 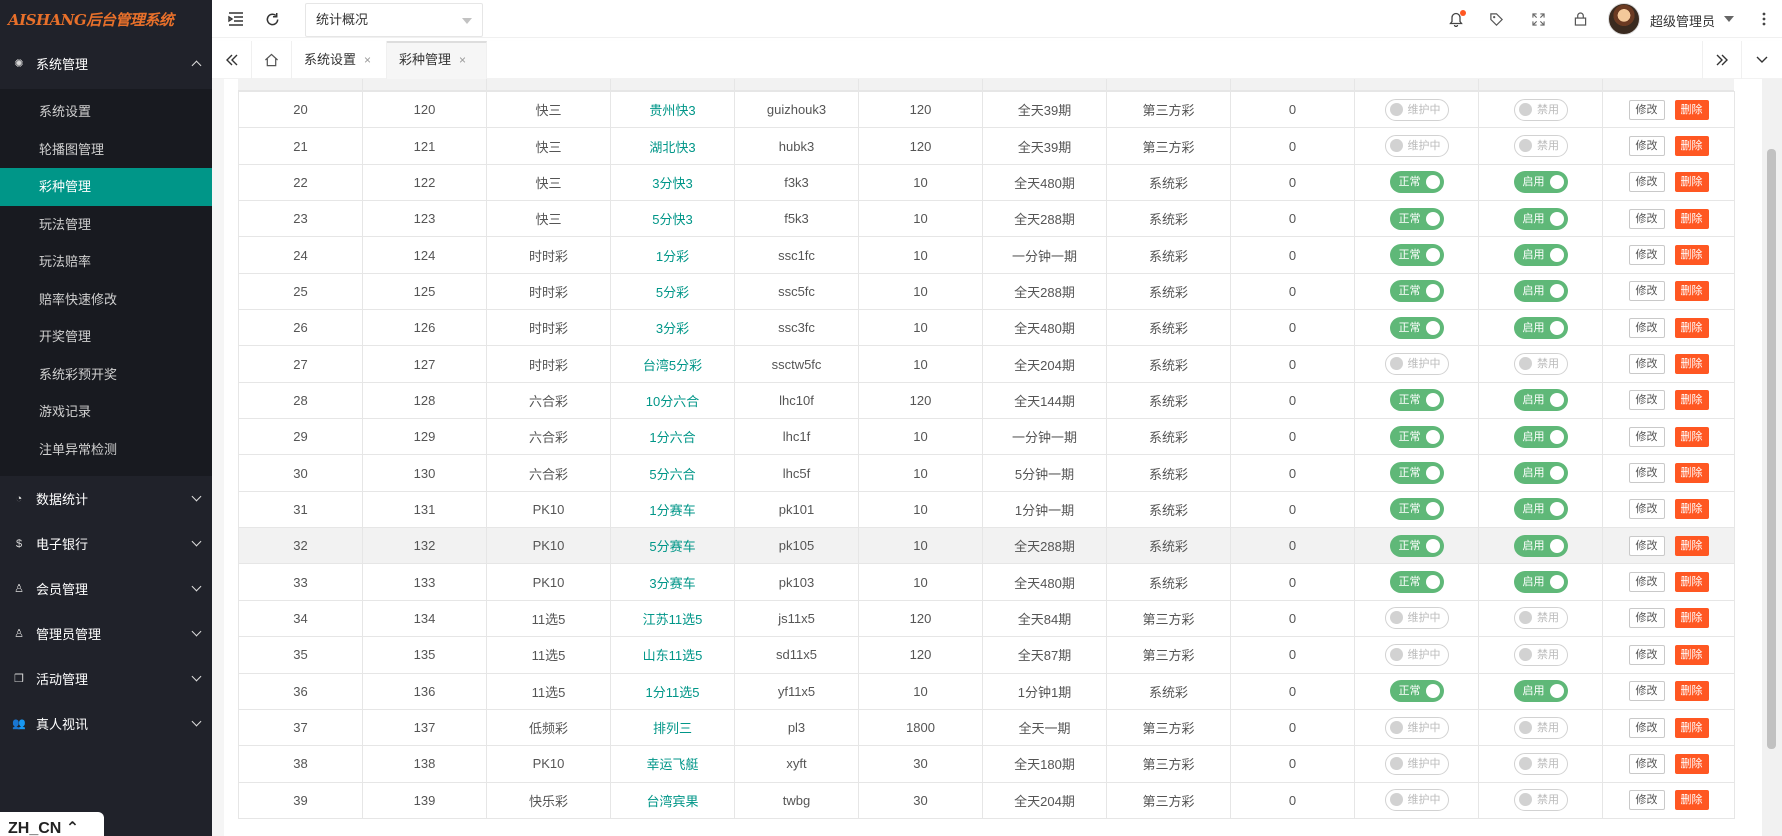 I want to click on table-row: 26 126 时时彩 3分彩 ssc3fc 10 全天480期 系统彩 0 正常 启用 修改 删除, so click(x=986, y=328).